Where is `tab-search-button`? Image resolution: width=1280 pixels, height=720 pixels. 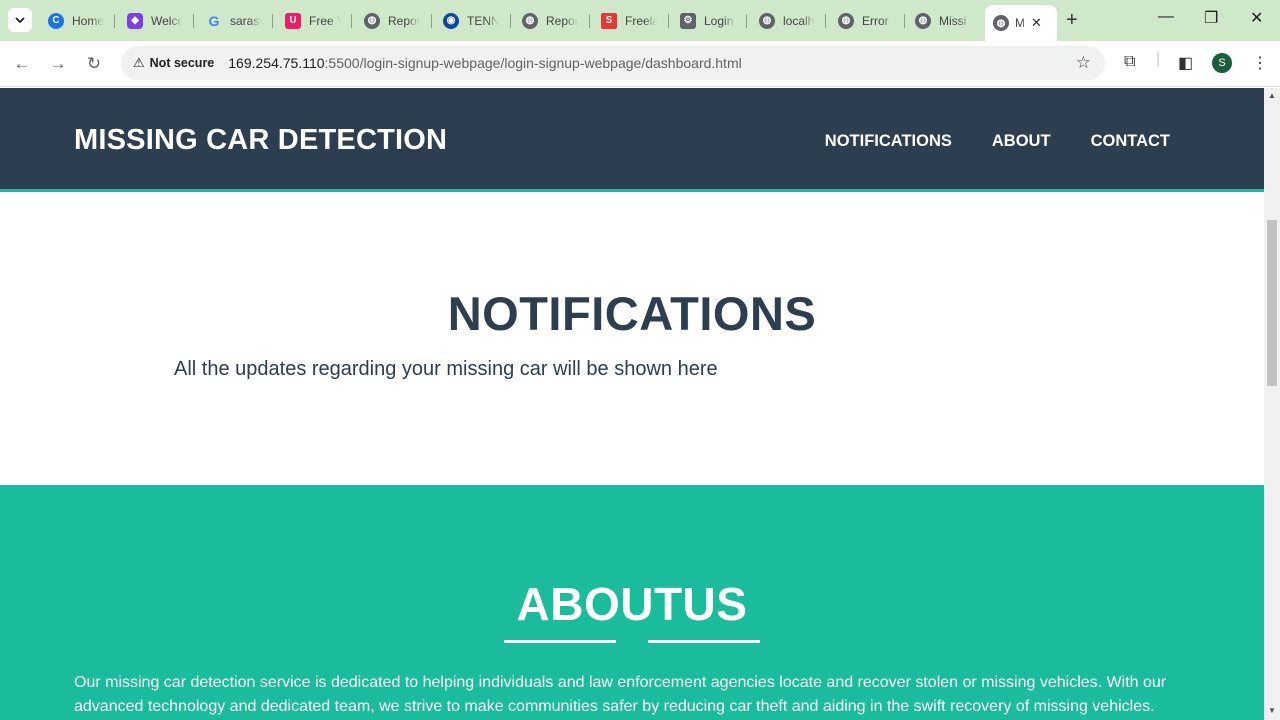 tab-search-button is located at coordinates (20, 20).